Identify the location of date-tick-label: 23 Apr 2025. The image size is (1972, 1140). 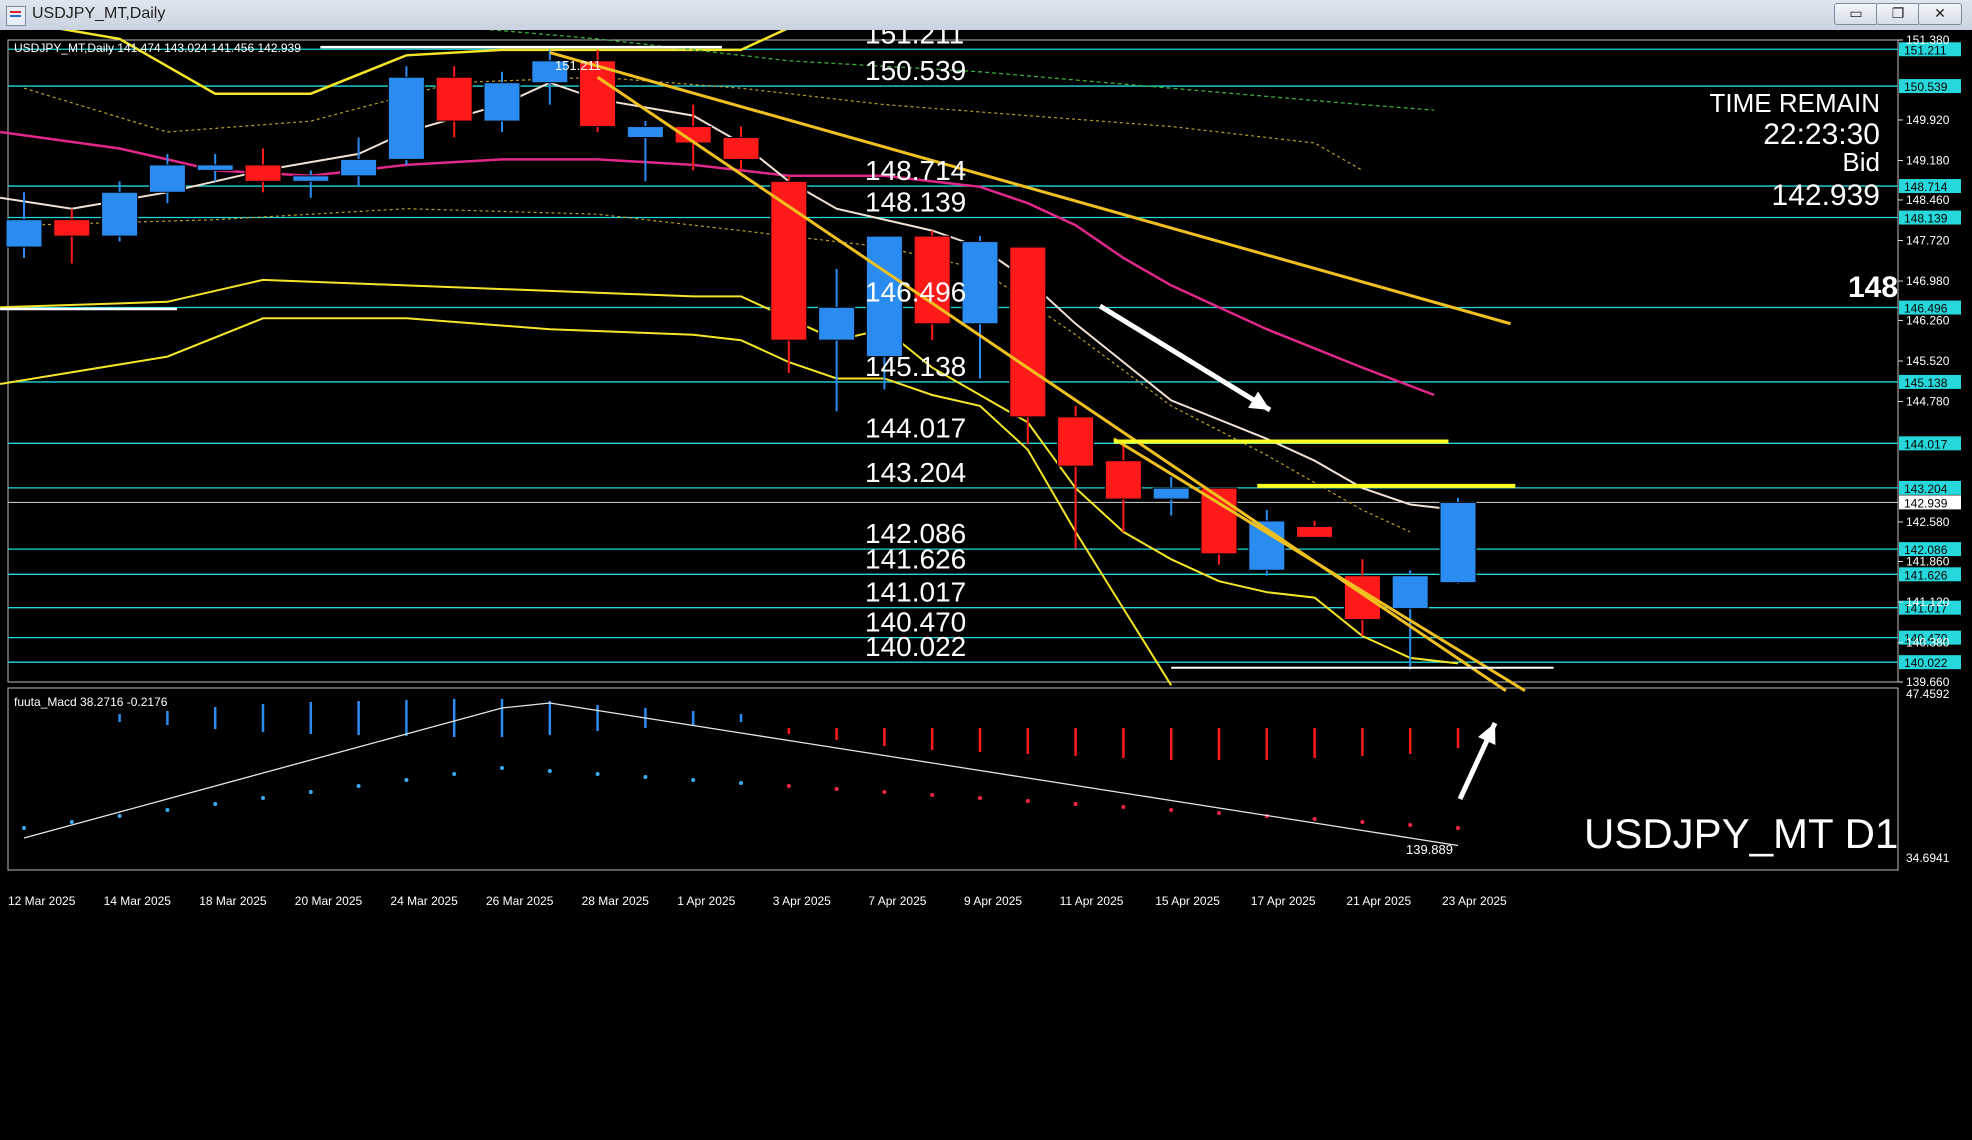
(1474, 901).